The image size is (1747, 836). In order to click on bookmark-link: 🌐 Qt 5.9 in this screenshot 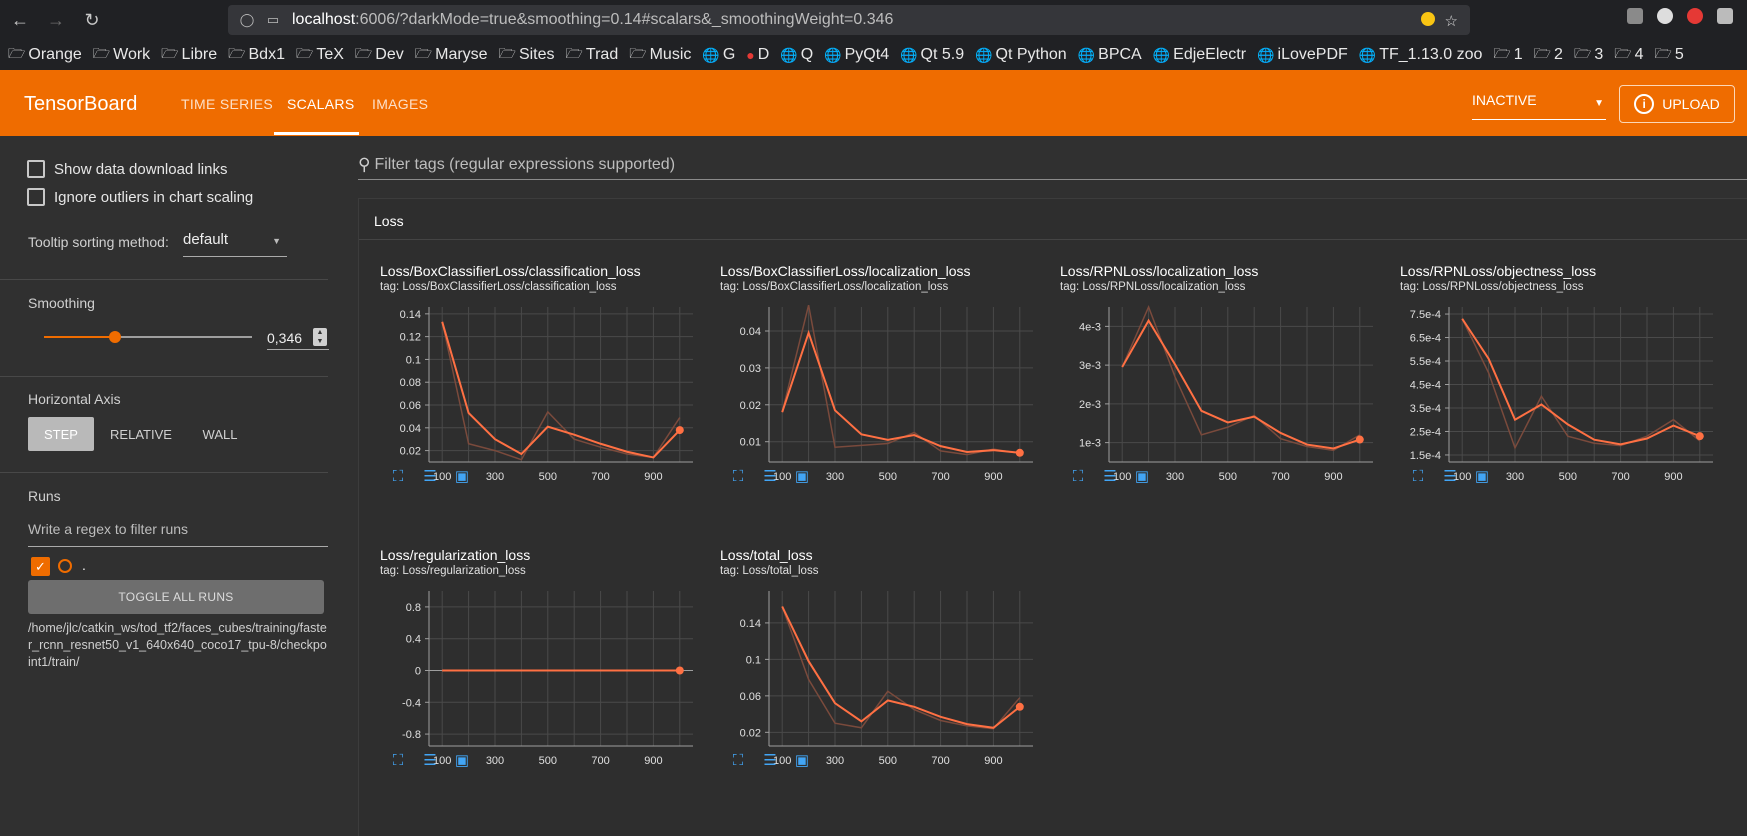, I will do `click(932, 55)`.